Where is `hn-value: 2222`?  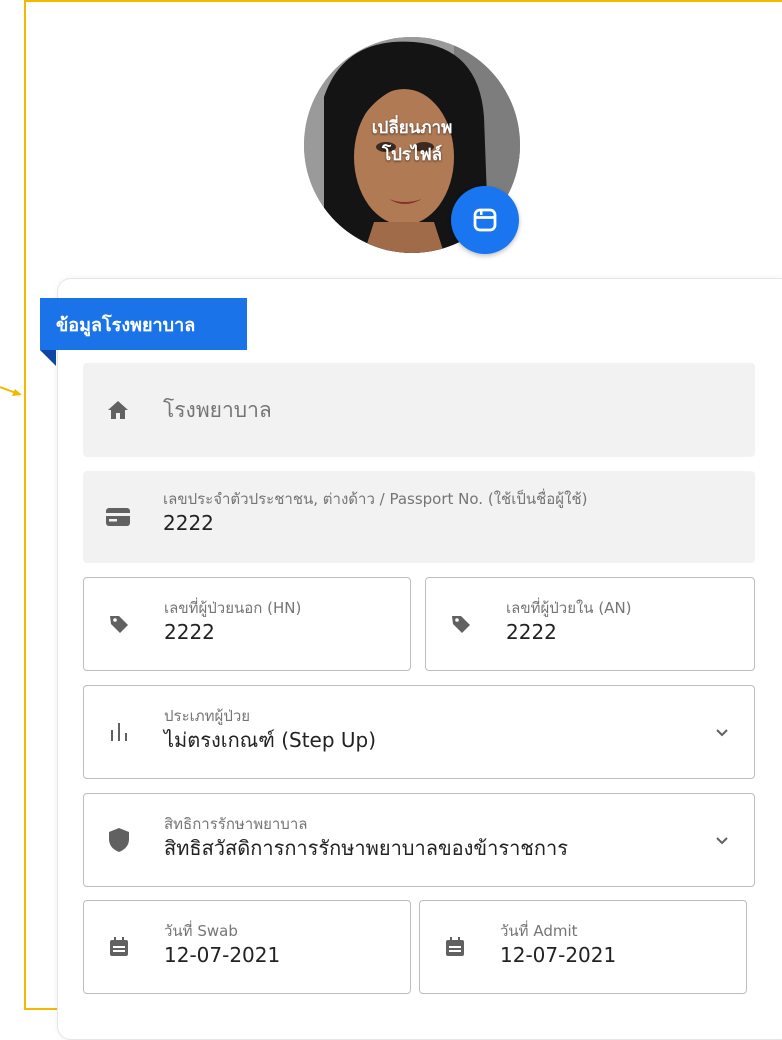 hn-value: 2222 is located at coordinates (189, 632).